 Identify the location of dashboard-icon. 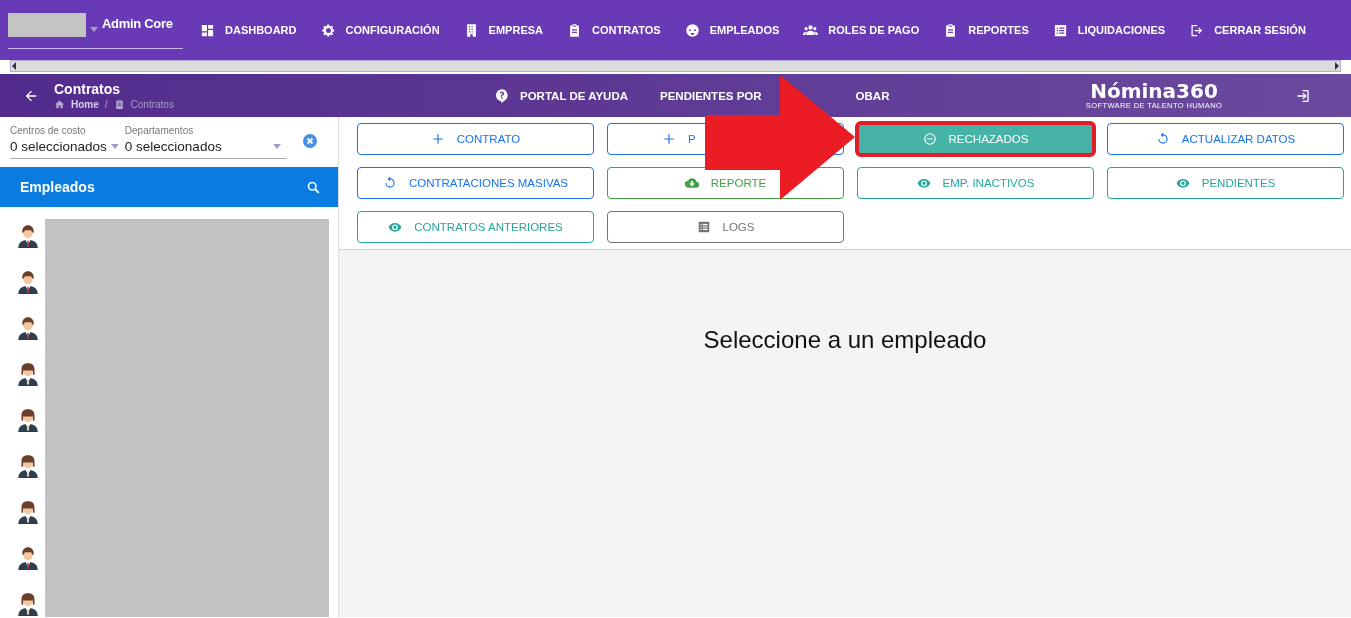
(207, 30).